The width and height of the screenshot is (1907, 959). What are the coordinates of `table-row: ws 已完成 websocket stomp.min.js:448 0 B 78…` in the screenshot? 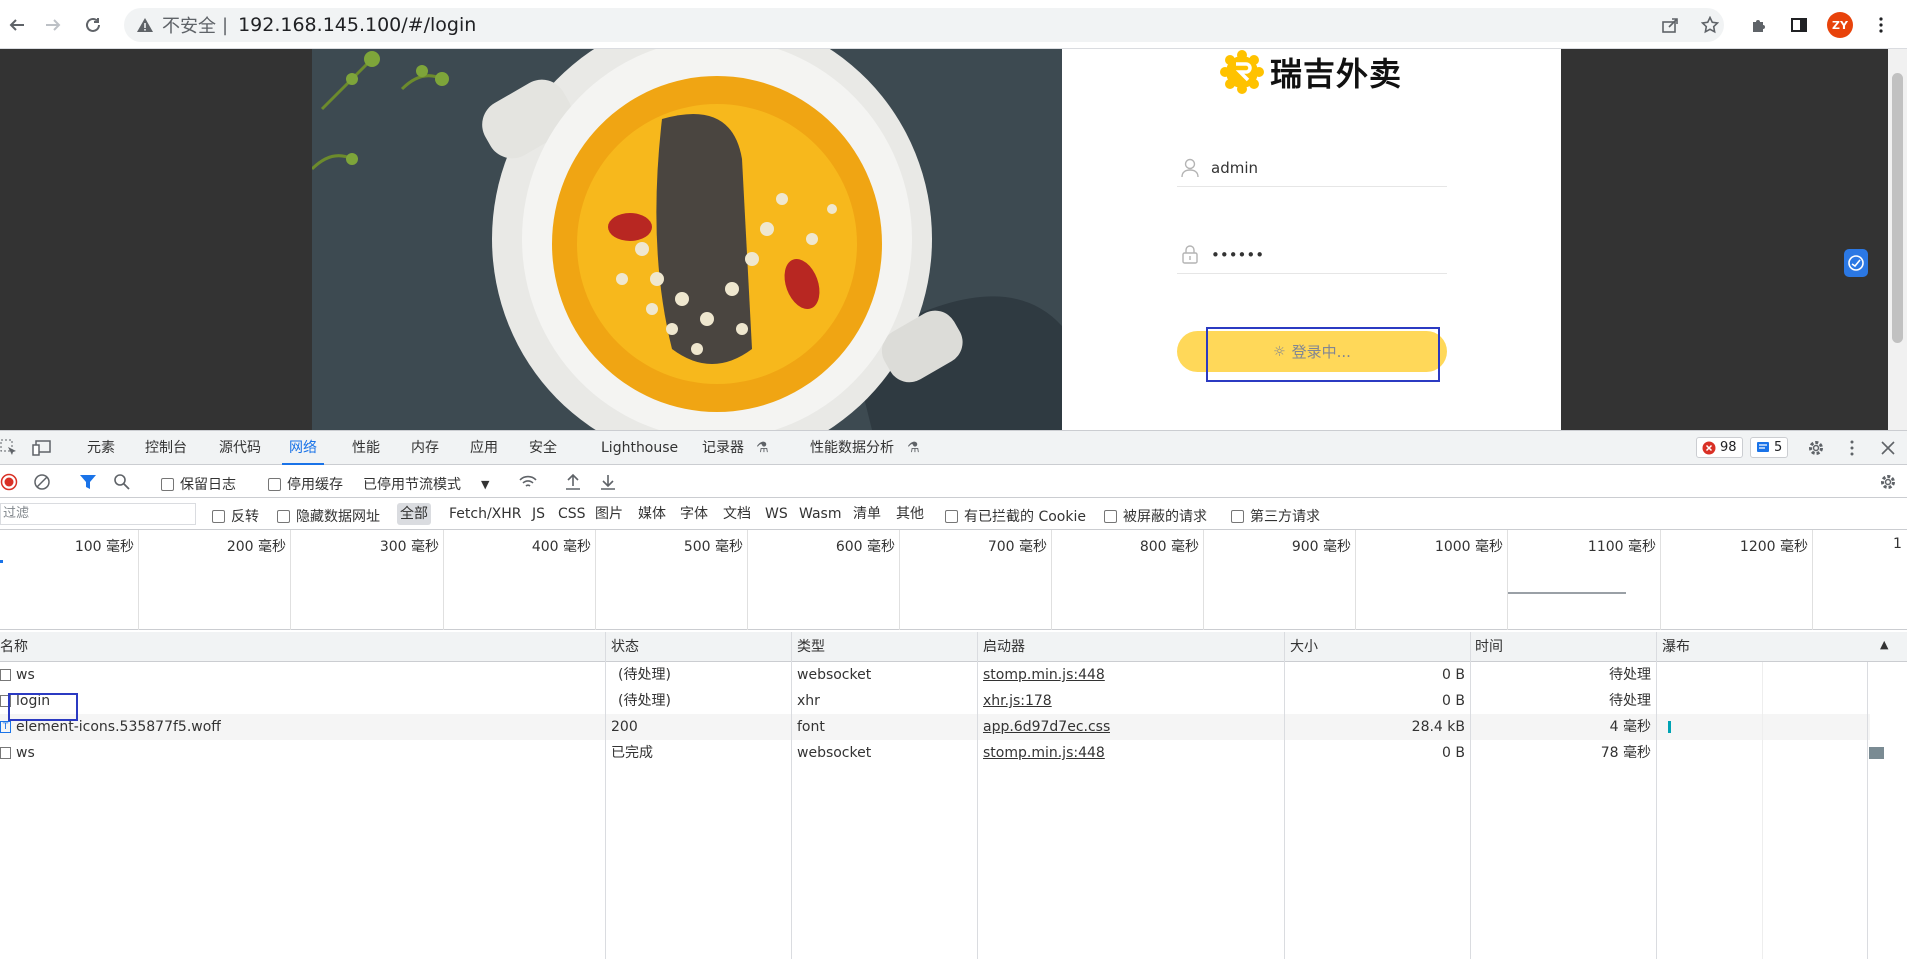 It's located at (942, 753).